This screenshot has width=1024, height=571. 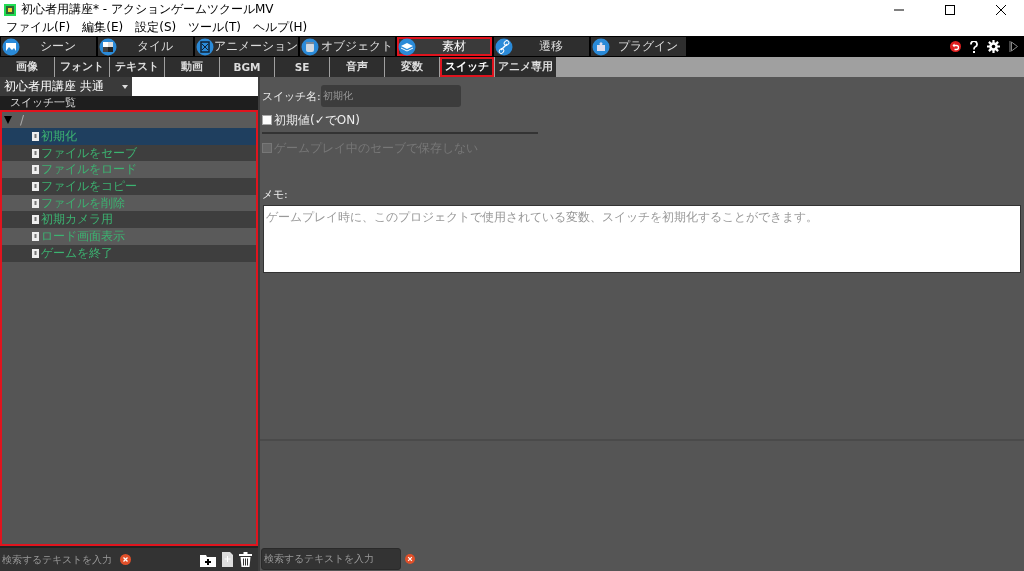 I want to click on sub-tab: SE, so click(x=302, y=67).